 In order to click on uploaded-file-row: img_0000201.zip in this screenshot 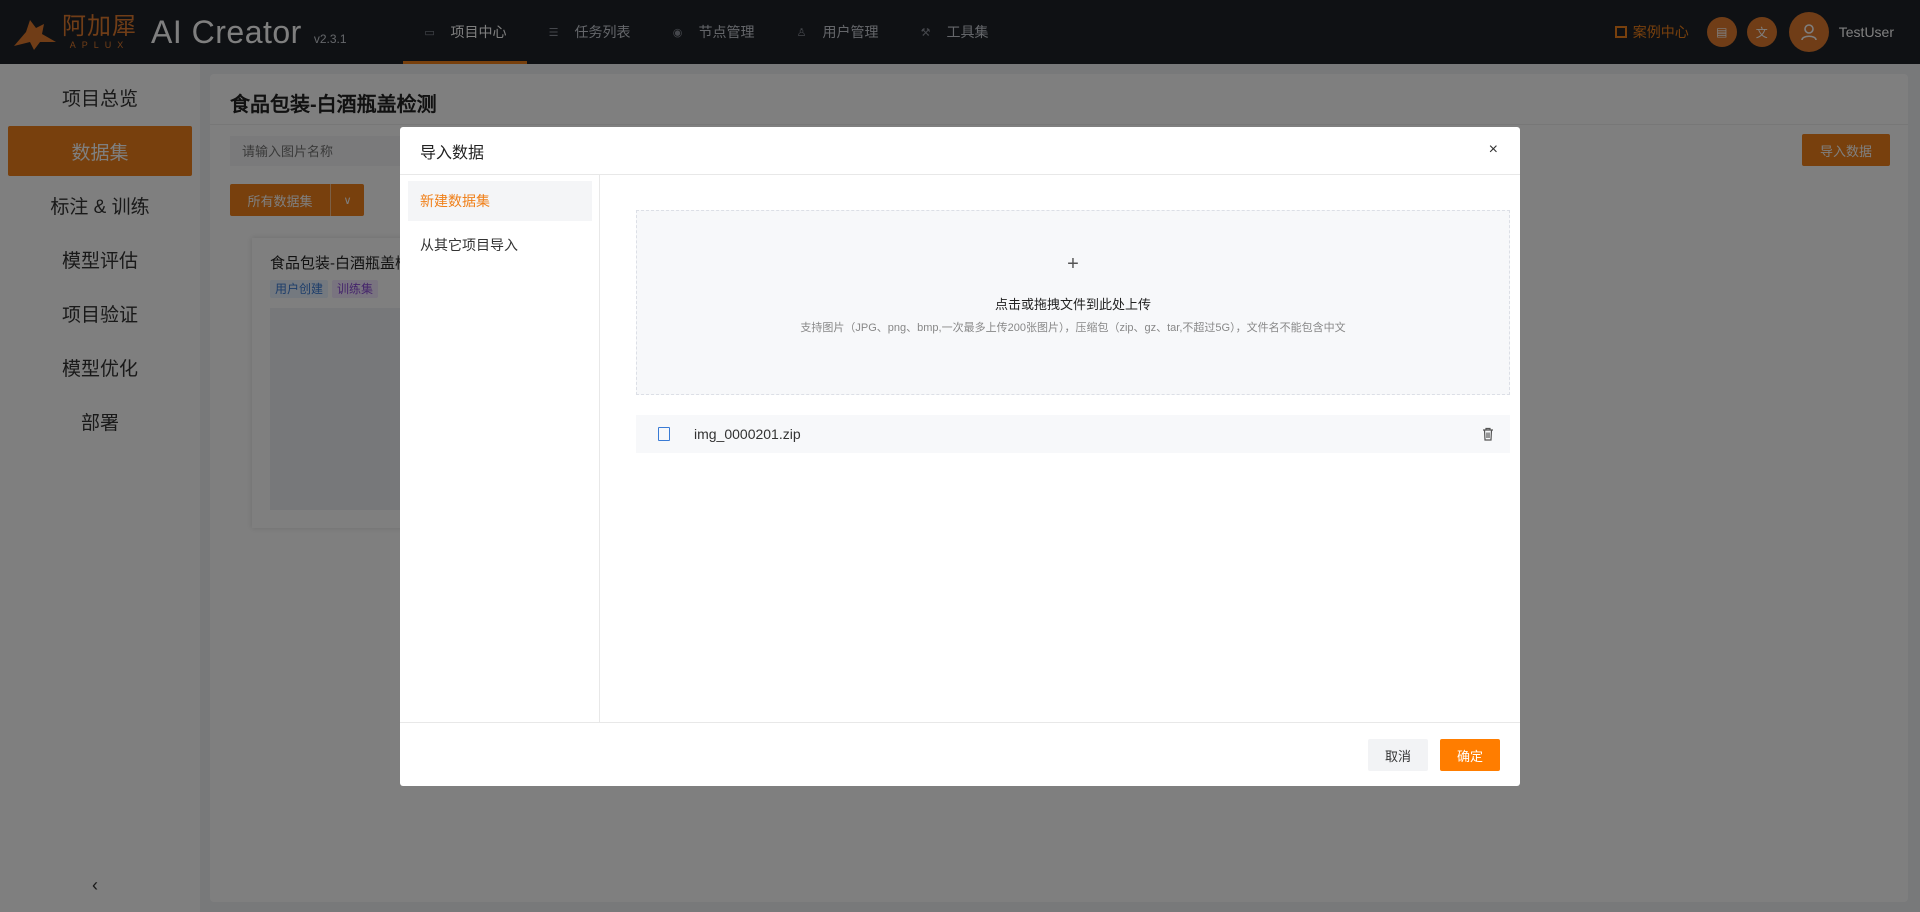, I will do `click(1073, 434)`.